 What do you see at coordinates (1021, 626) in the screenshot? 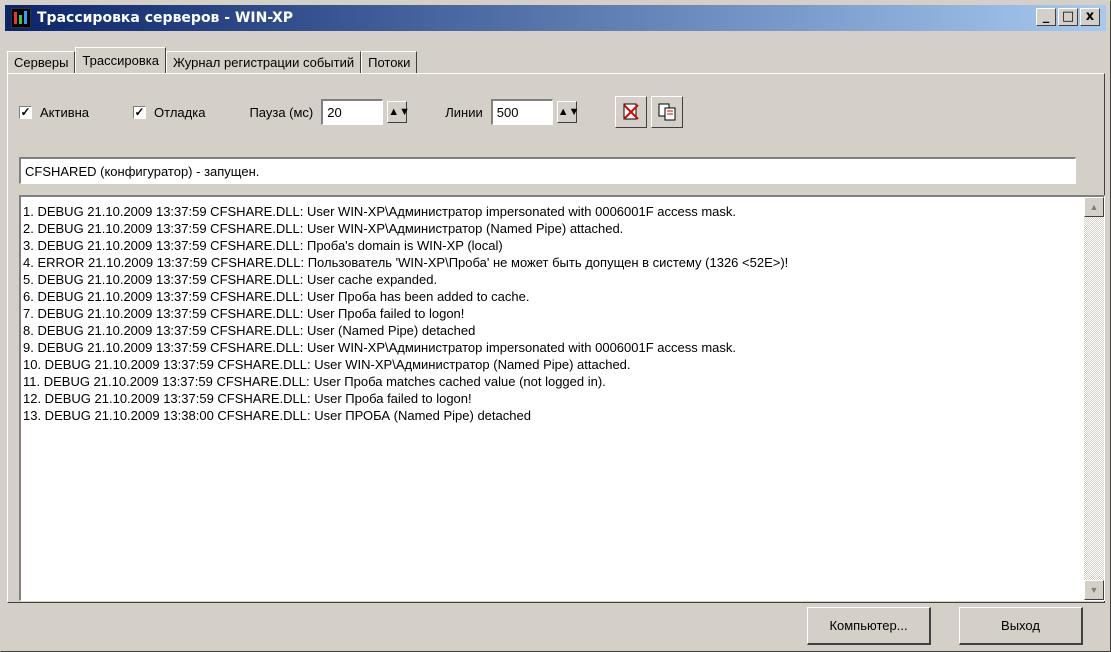
I see `exit-button: Выход` at bounding box center [1021, 626].